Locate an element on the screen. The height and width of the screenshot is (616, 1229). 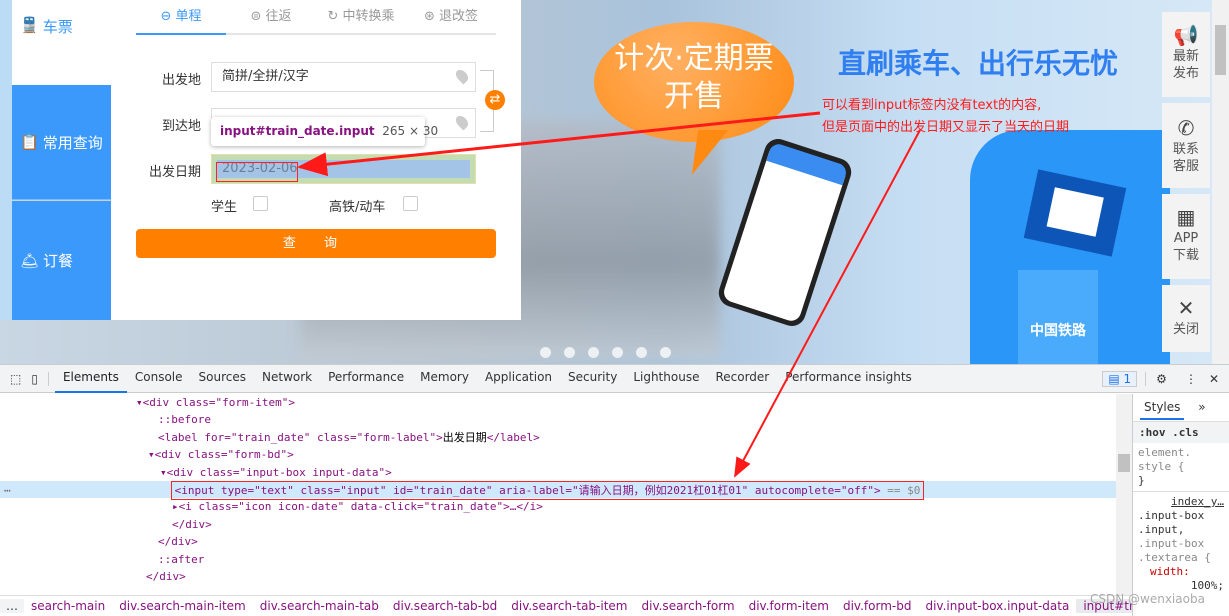
contact-service-button: ✆ 联系 客服 is located at coordinates (1186, 145).